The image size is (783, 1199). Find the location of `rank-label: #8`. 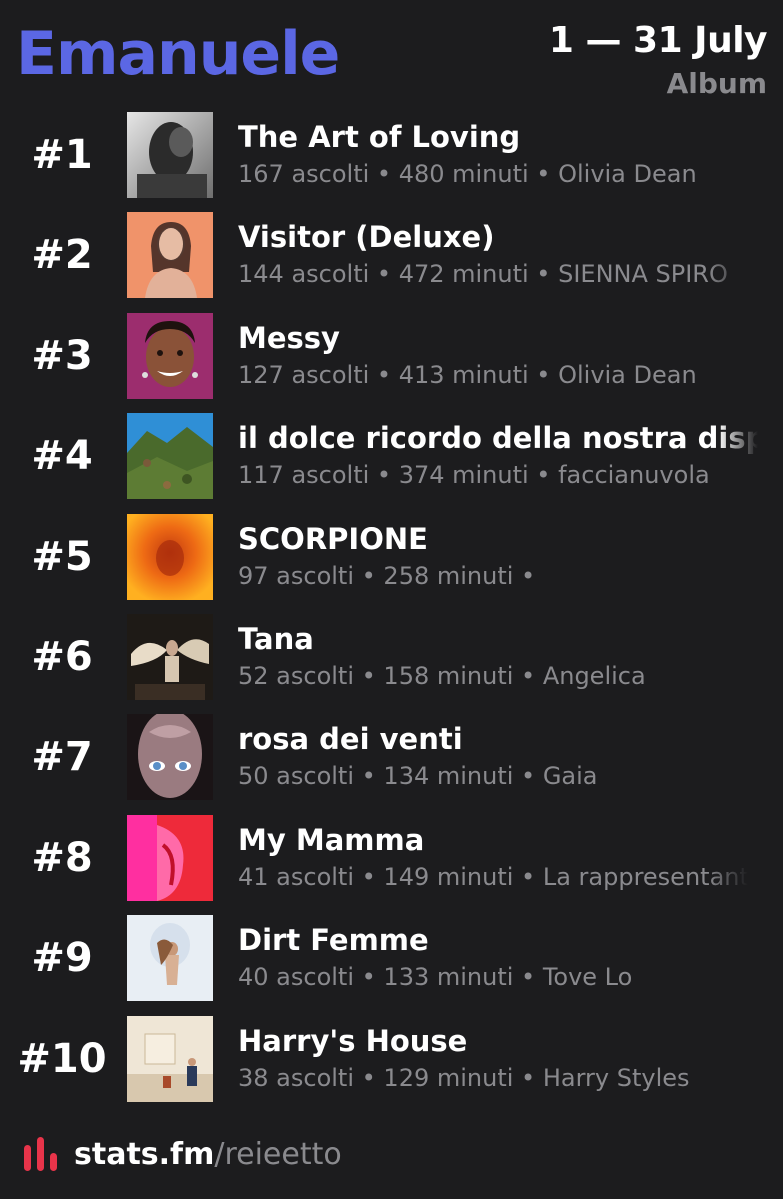

rank-label: #8 is located at coordinates (62, 857).